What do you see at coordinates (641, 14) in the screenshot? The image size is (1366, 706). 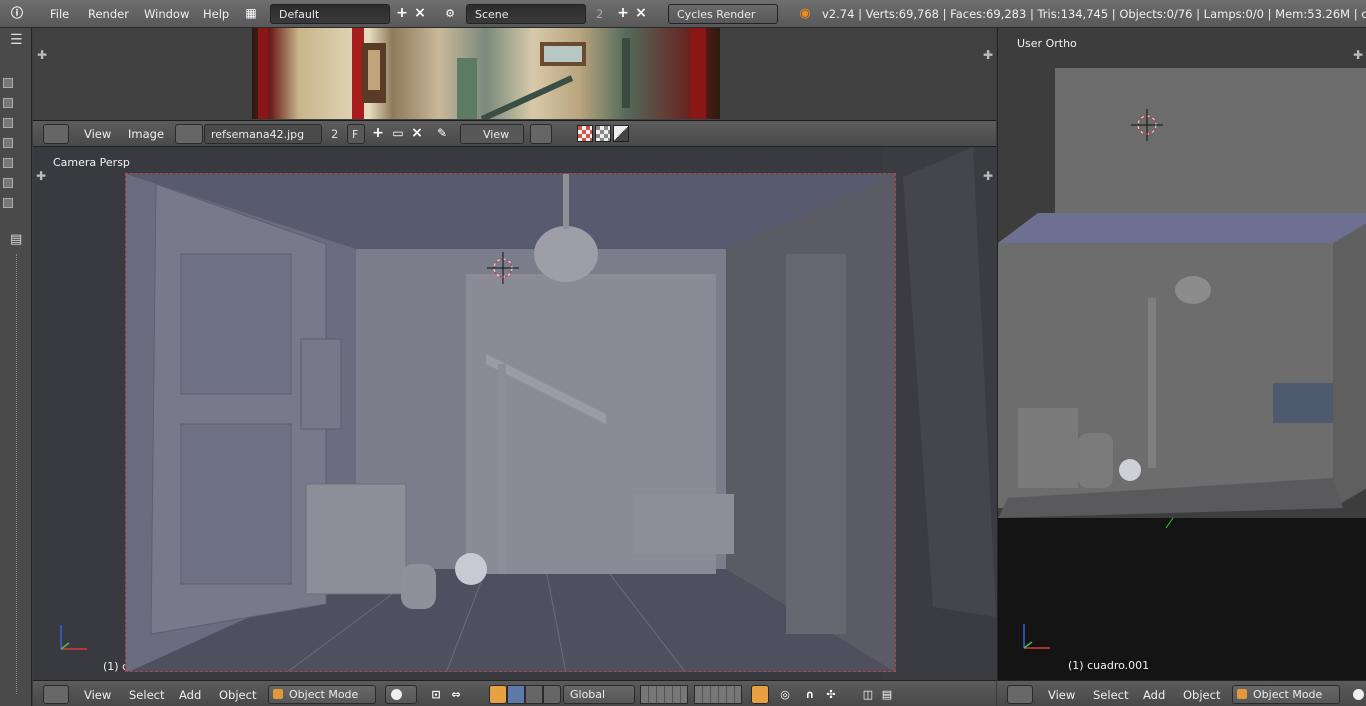 I see `delete-scene-button: ×` at bounding box center [641, 14].